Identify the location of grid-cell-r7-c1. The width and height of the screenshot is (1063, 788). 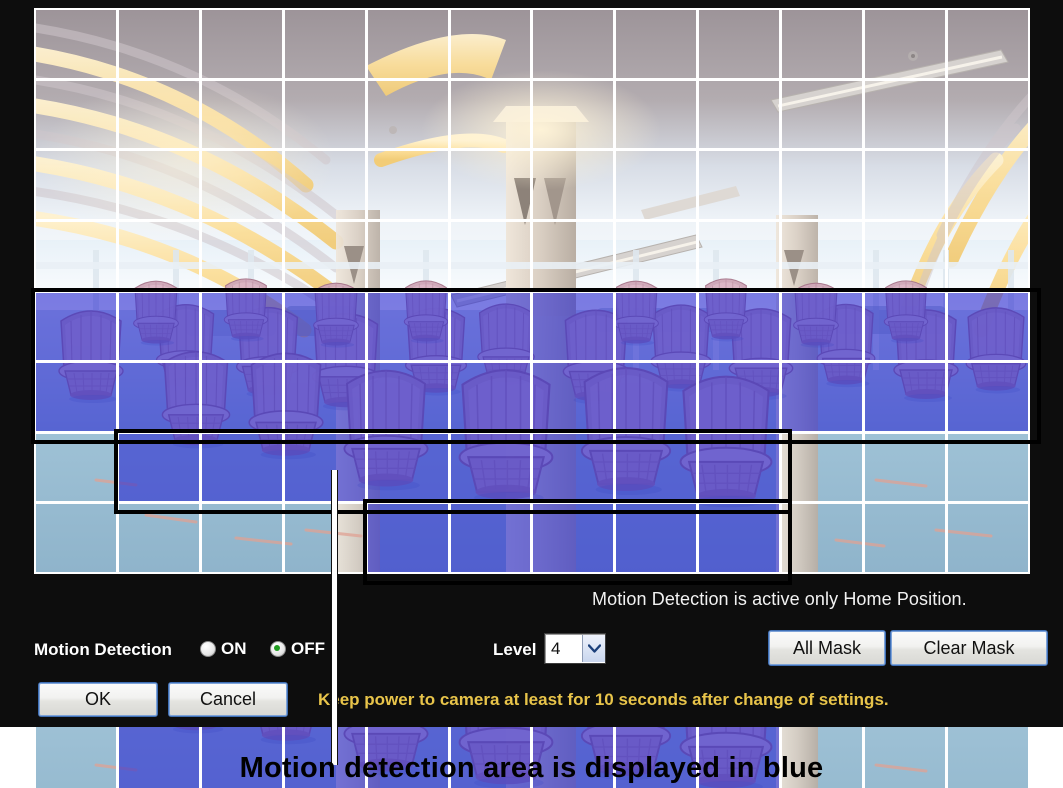
(76, 467).